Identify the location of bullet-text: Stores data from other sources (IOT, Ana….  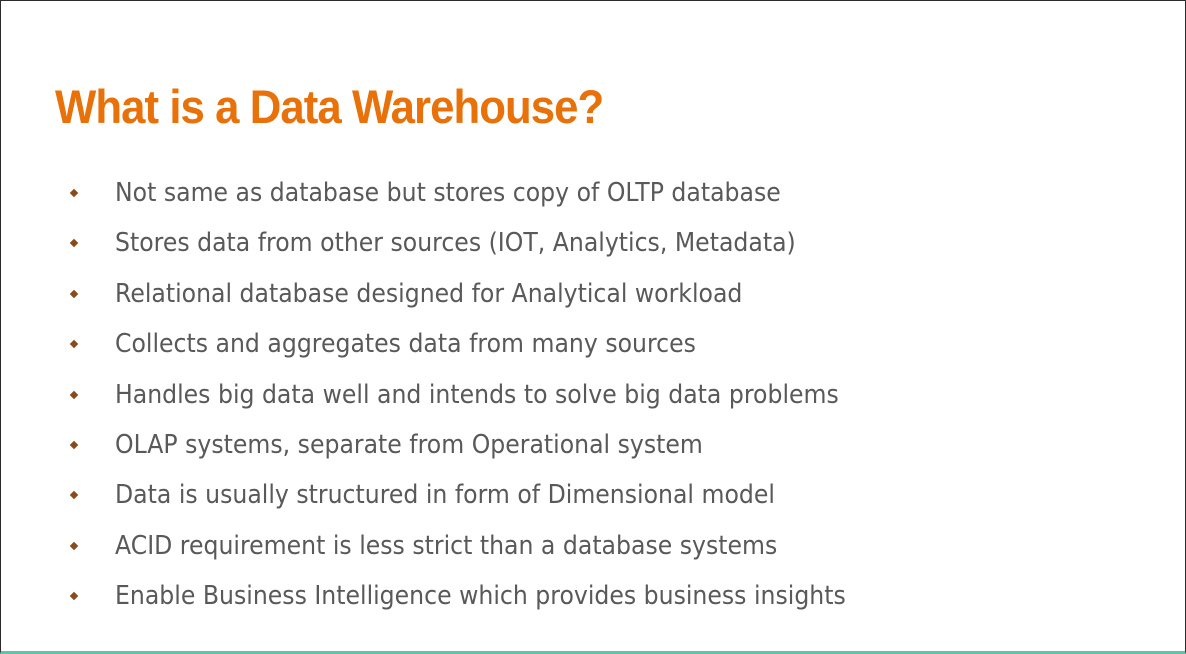
(455, 243).